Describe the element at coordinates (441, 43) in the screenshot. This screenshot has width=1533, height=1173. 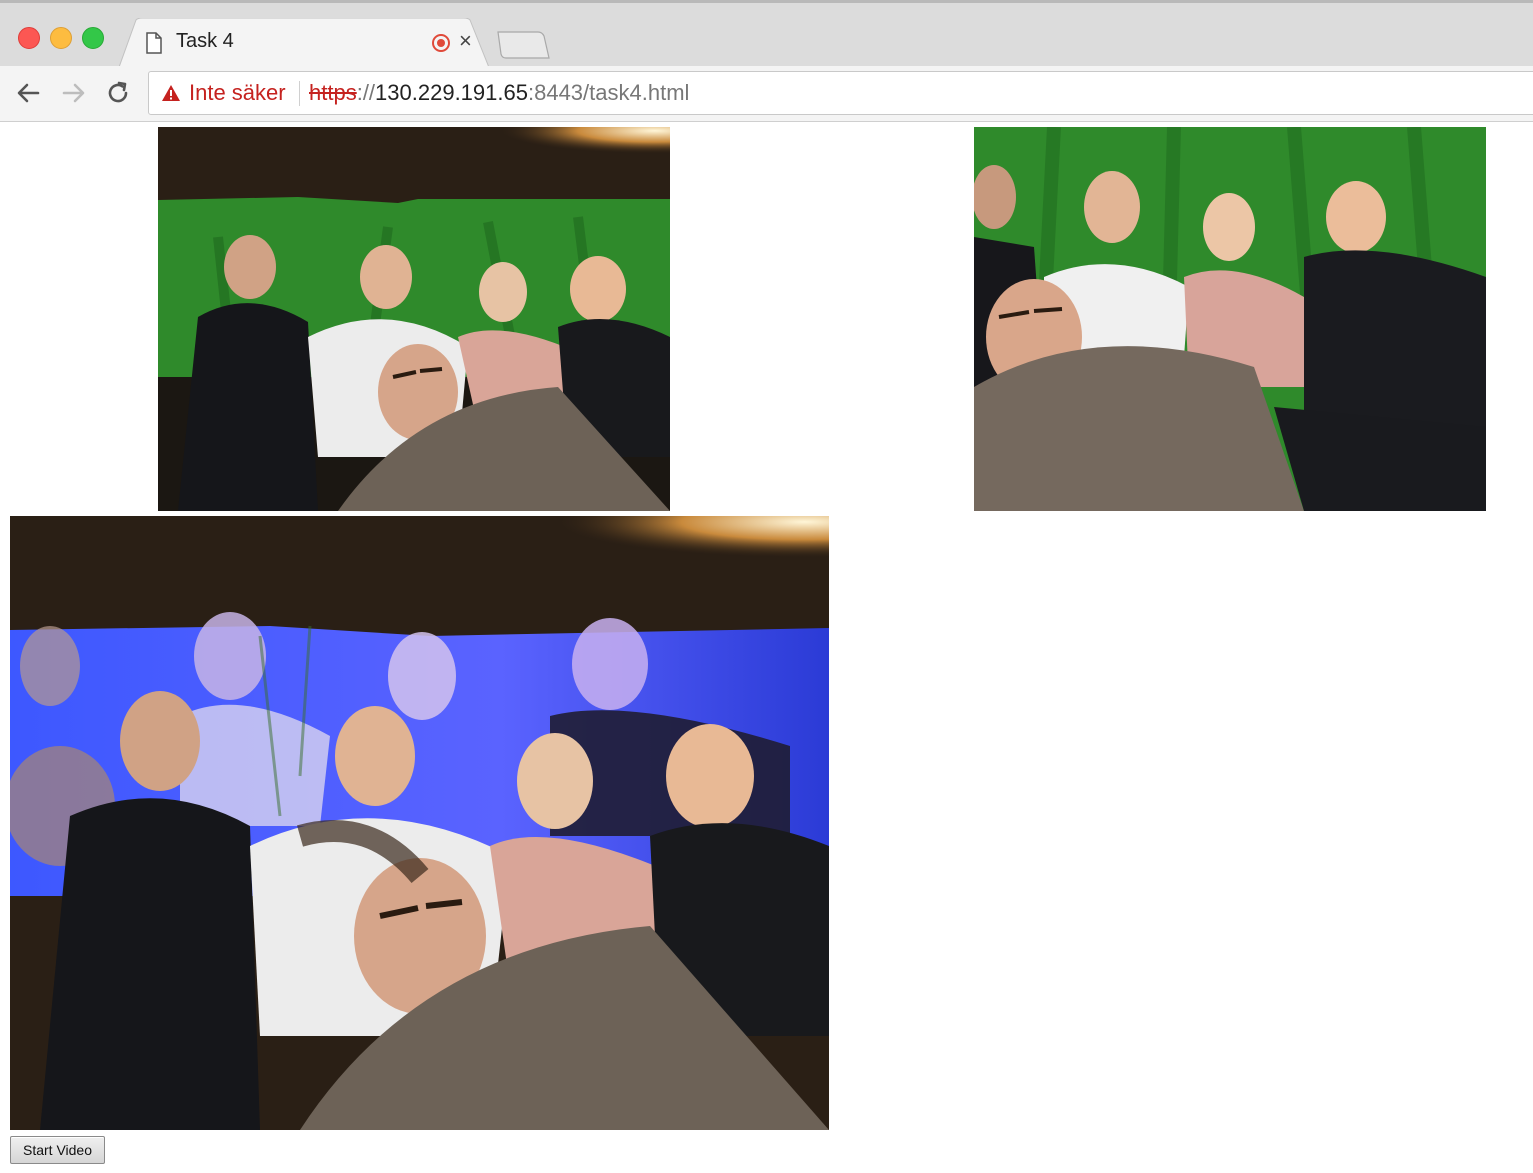
I see `record-icon` at that location.